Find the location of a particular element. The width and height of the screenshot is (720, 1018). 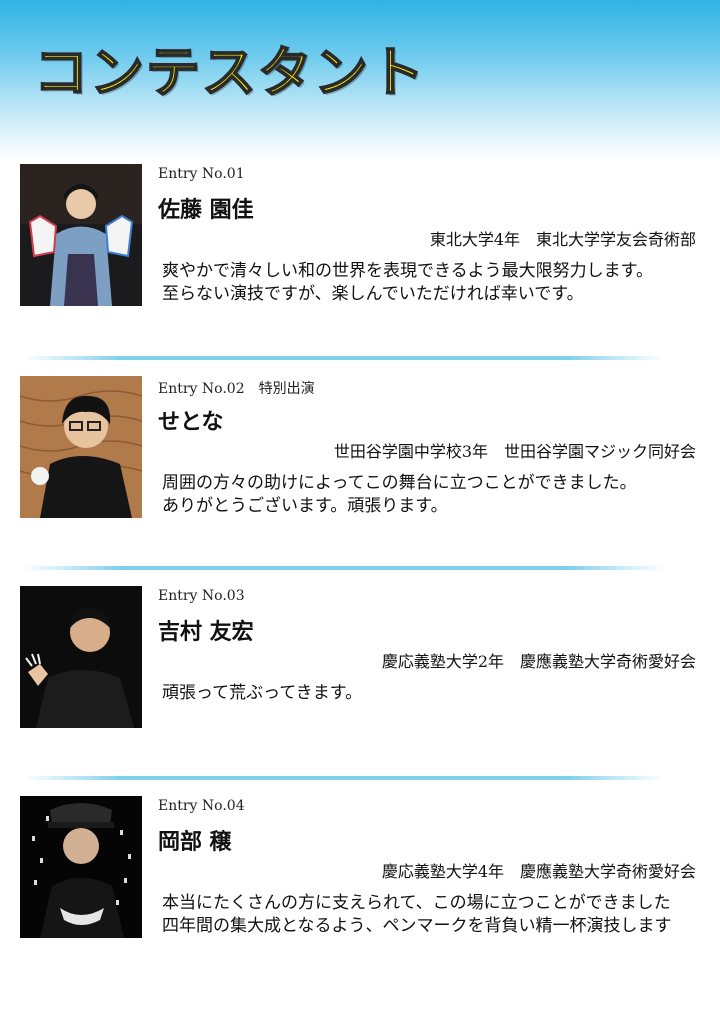

contestant-affiliation: 東北大学4年 東北大学学友会奇術部 is located at coordinates (562, 239).